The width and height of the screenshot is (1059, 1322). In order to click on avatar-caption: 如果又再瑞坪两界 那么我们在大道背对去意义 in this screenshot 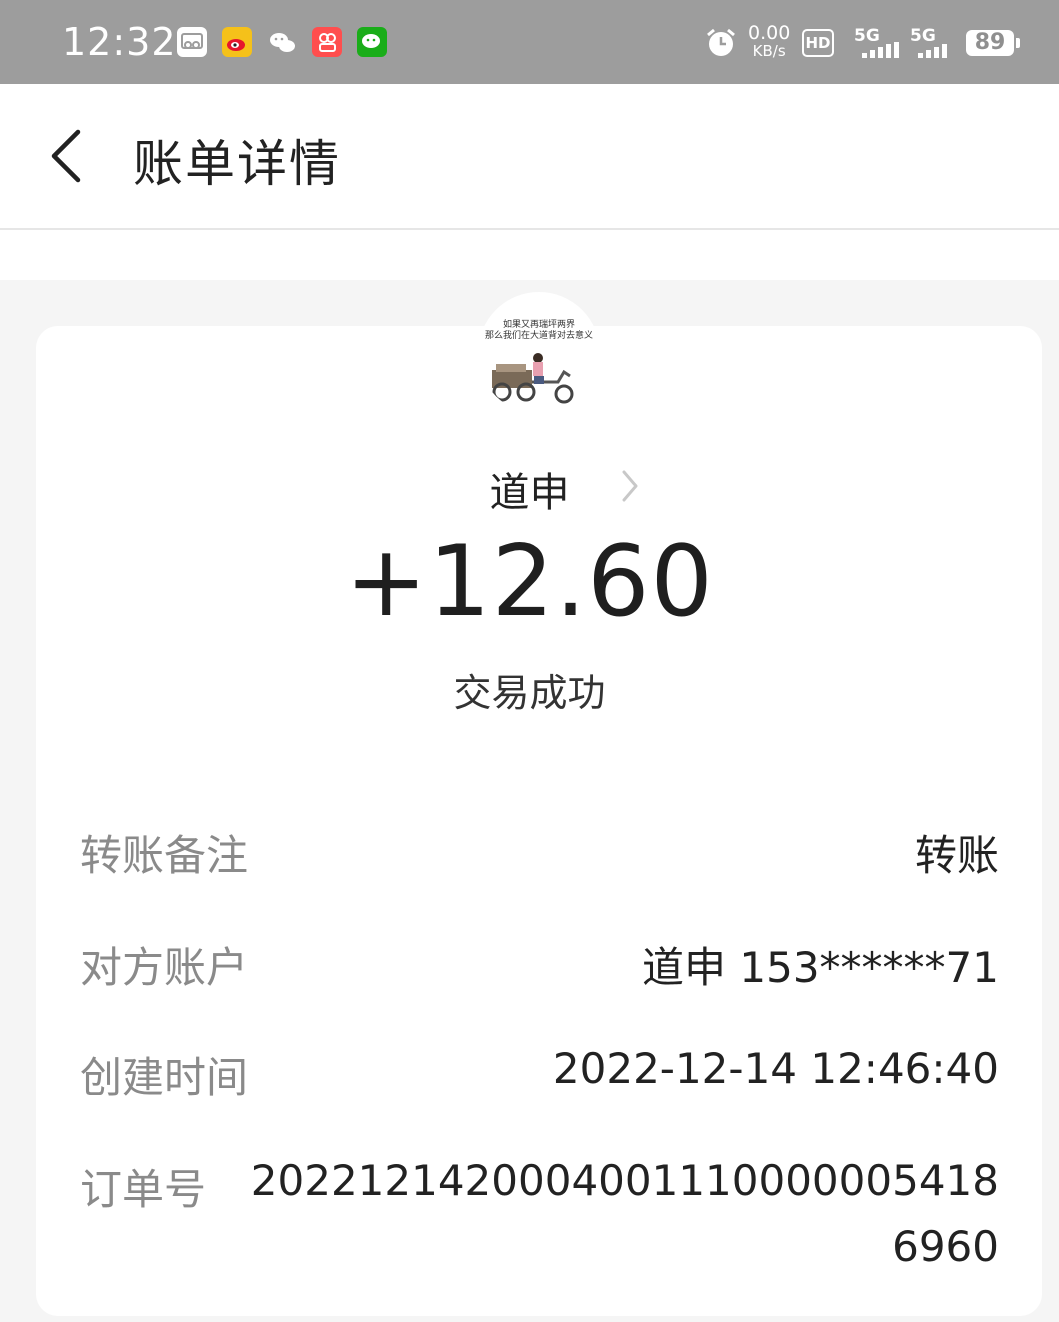, I will do `click(538, 330)`.